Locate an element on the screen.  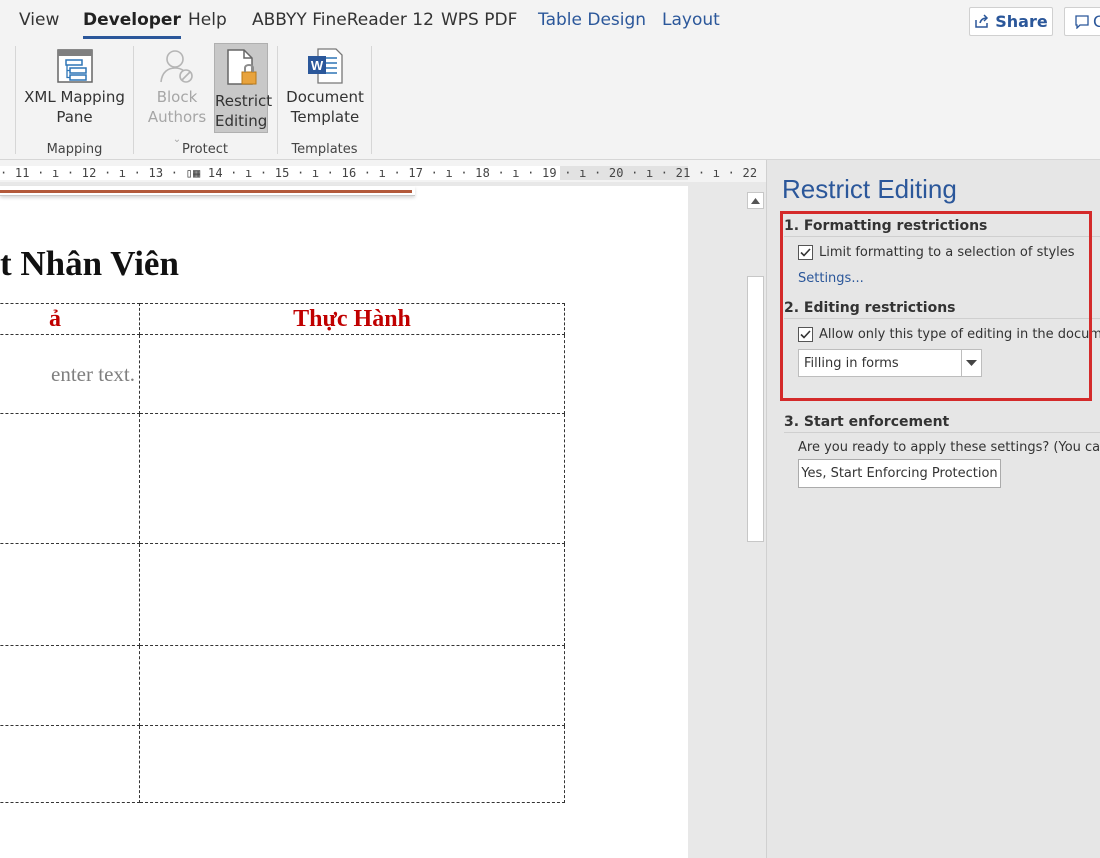
tab-developer: Developer is located at coordinates (132, 24).